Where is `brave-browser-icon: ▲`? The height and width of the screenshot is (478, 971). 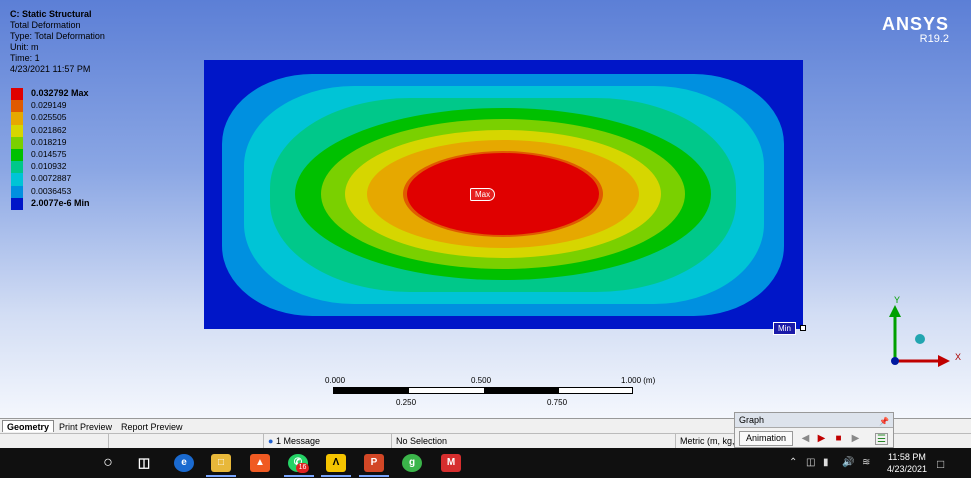
brave-browser-icon: ▲ is located at coordinates (260, 463).